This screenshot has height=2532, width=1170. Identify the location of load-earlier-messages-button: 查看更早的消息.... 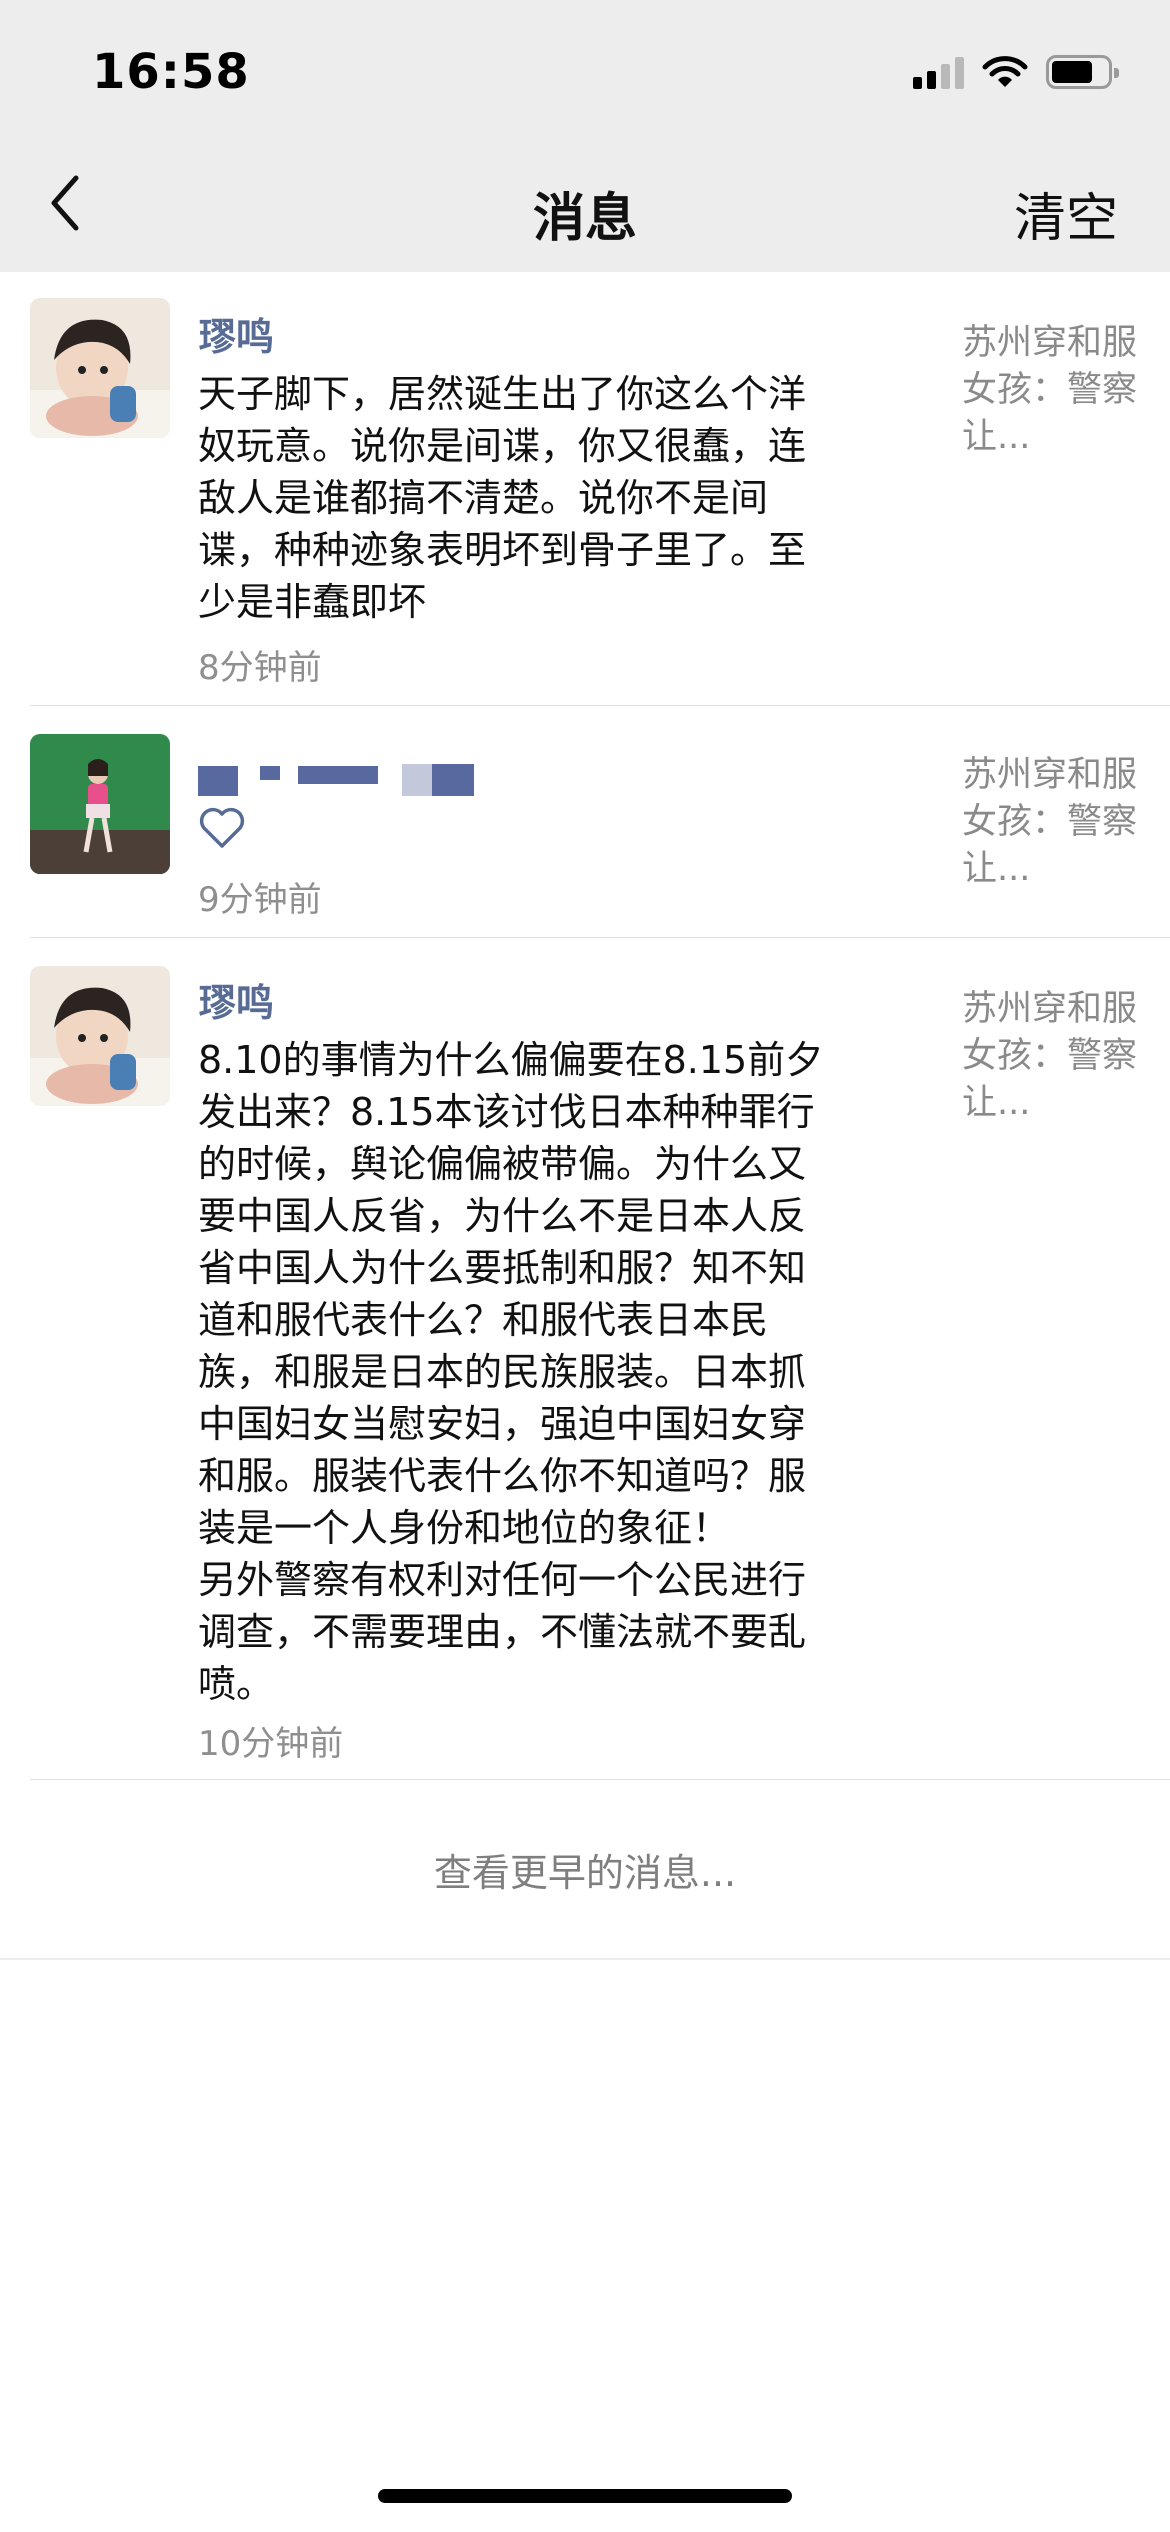
(585, 1869).